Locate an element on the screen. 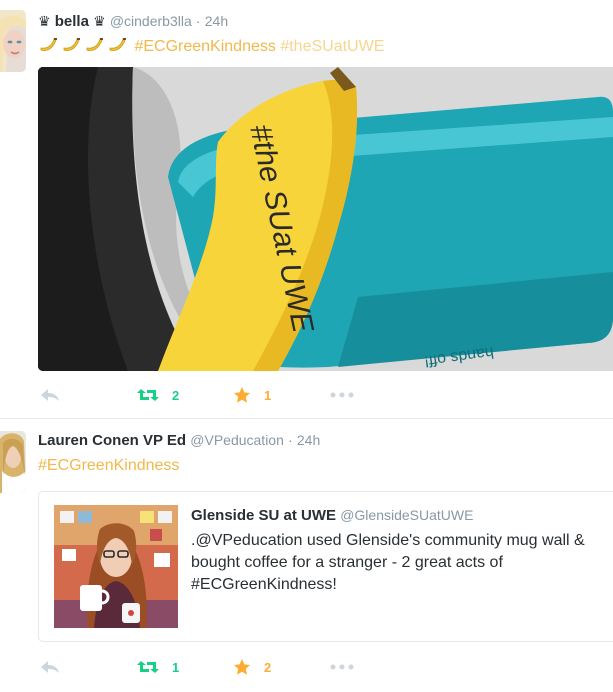 The width and height of the screenshot is (613, 692). favorite-count: 1 is located at coordinates (268, 395).